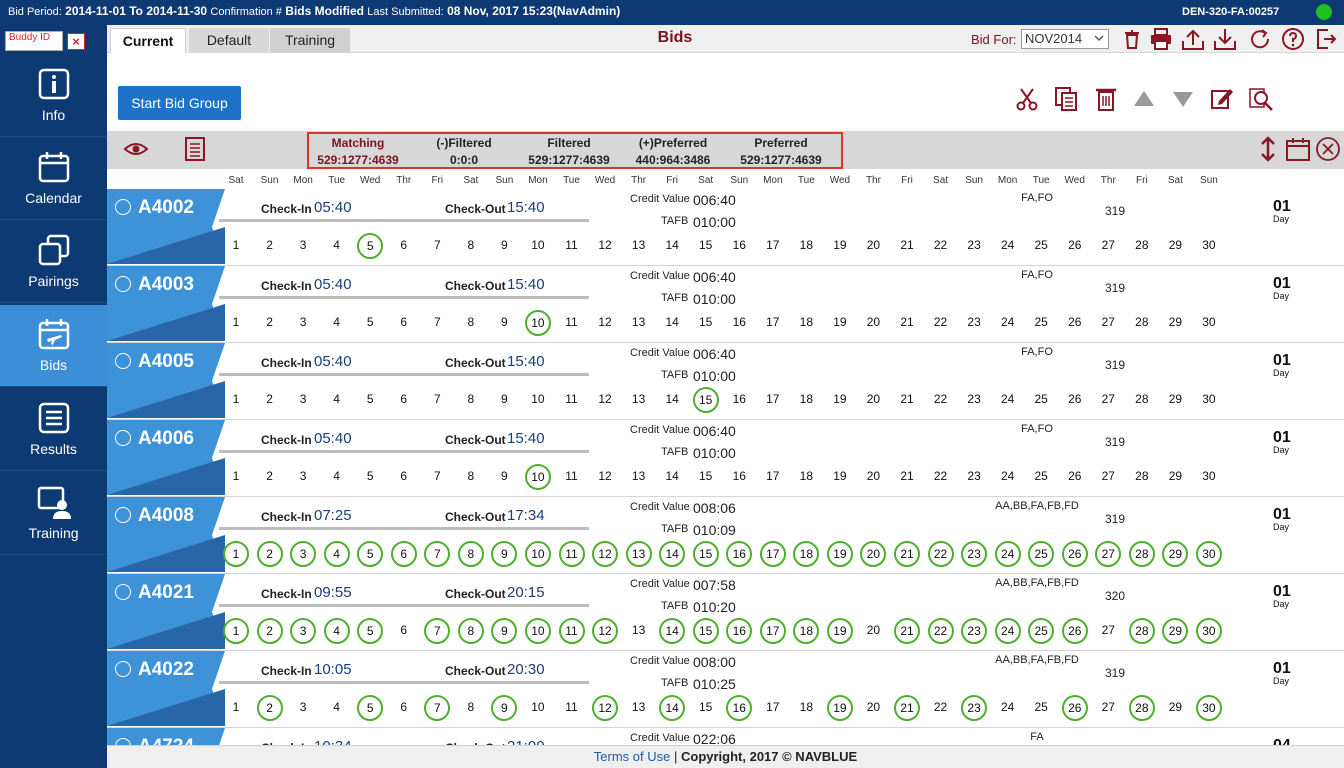 The width and height of the screenshot is (1344, 768). I want to click on stat-minus-filtered: (-)Filtered 0:0:0, so click(464, 151).